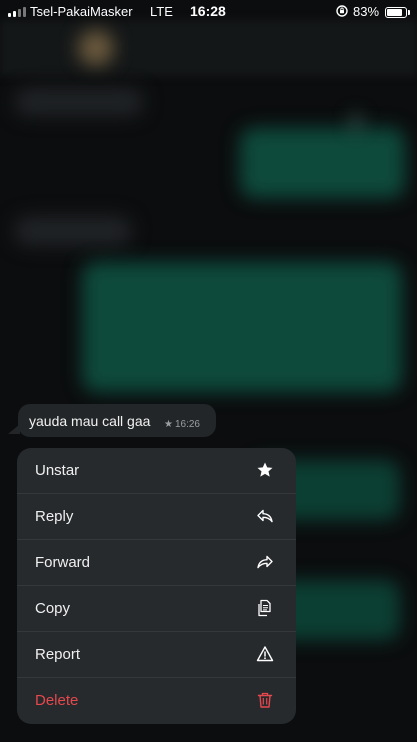 This screenshot has height=742, width=417. I want to click on menu-item-label: Reply, so click(54, 516).